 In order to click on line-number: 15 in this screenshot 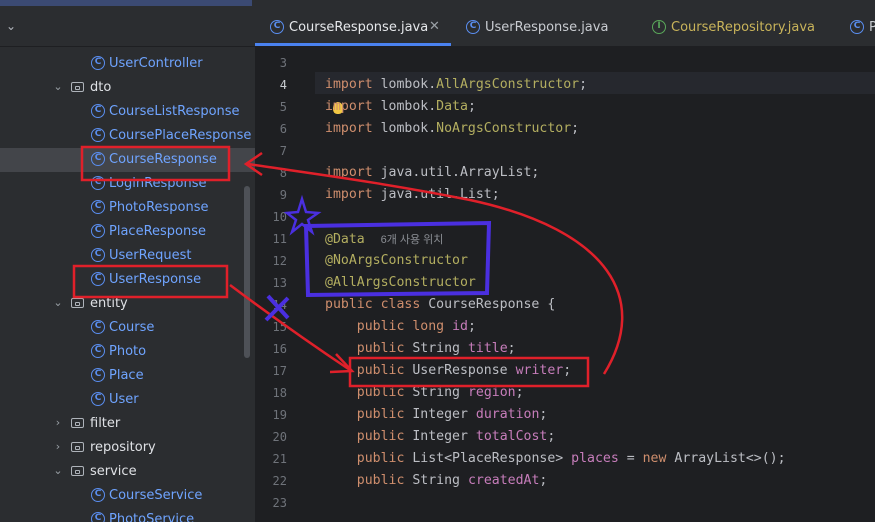, I will do `click(279, 327)`.